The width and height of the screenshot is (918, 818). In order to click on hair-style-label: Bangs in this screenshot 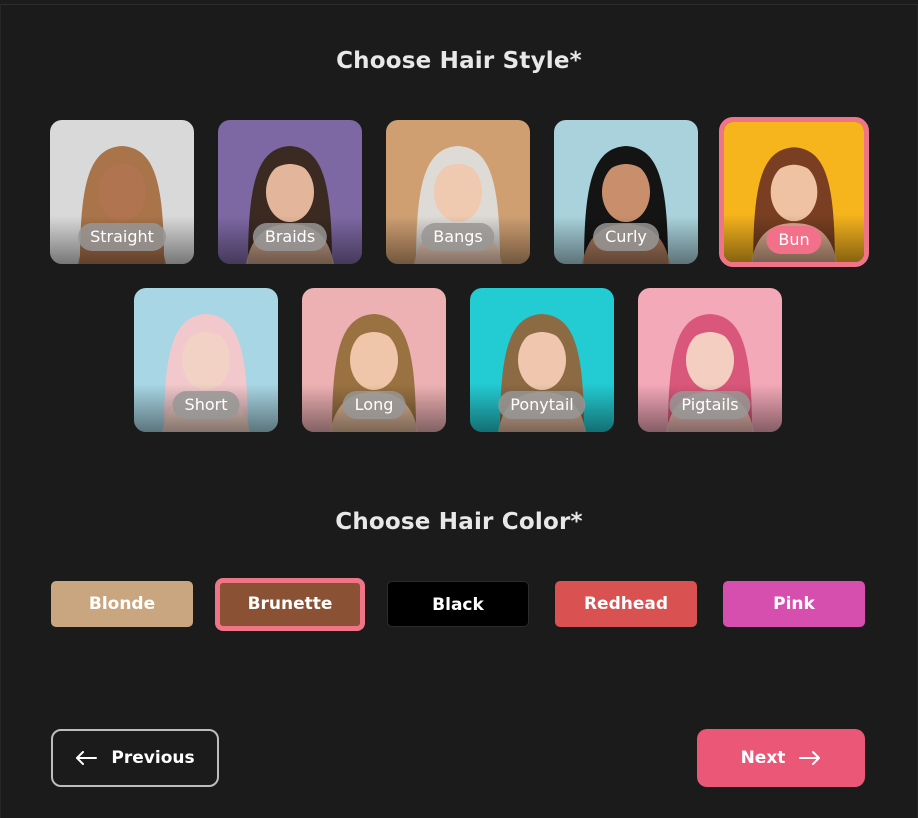, I will do `click(458, 237)`.